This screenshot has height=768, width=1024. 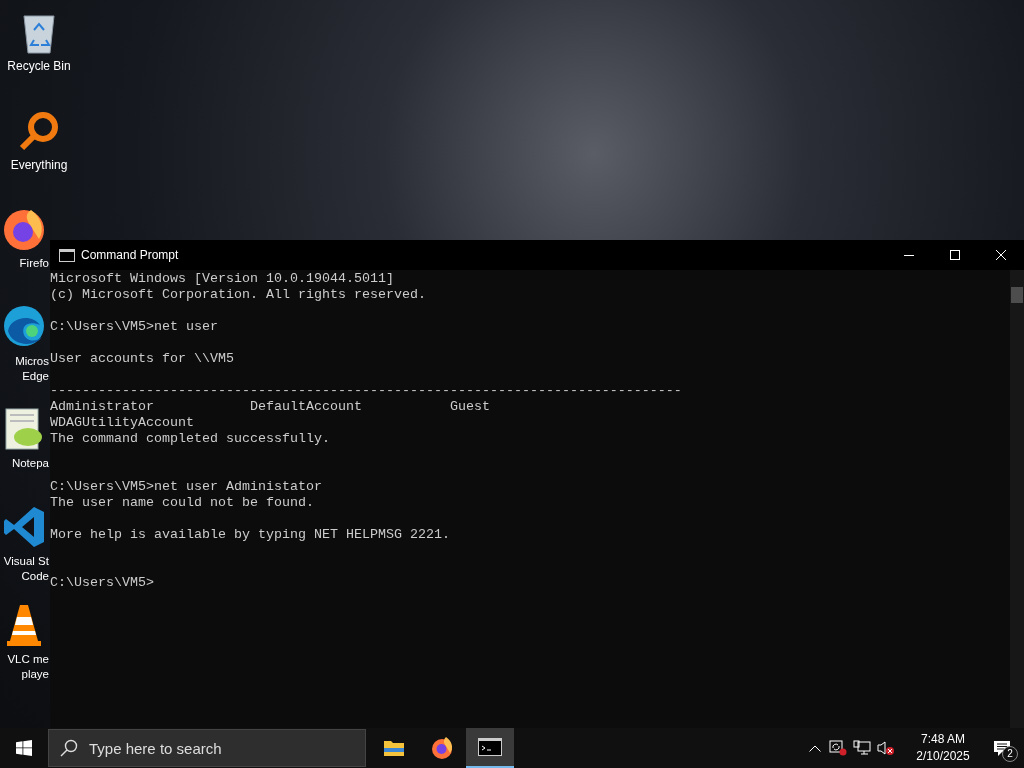 I want to click on desktop-icon-label: VLC me, so click(x=24, y=659).